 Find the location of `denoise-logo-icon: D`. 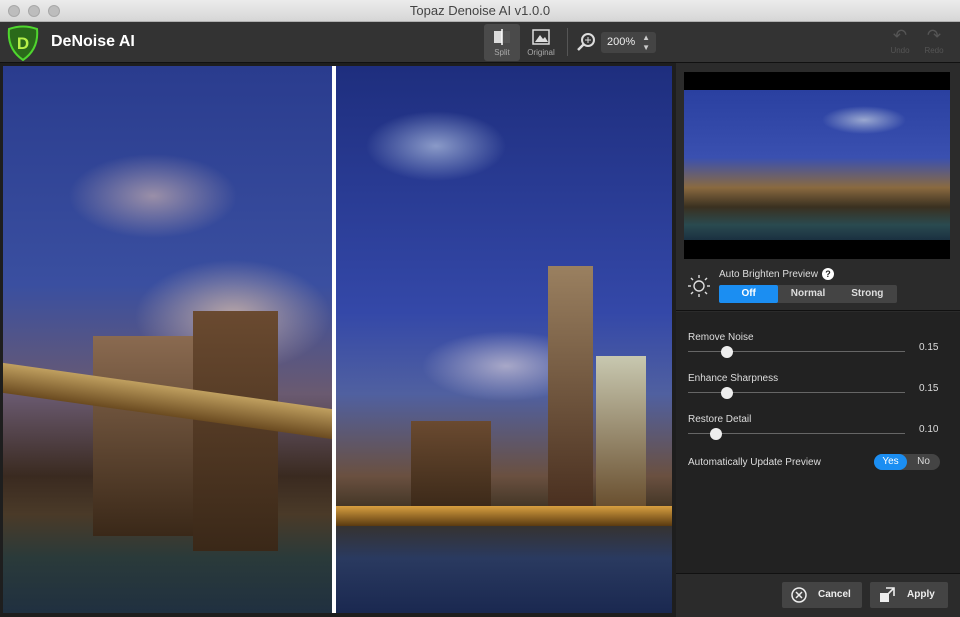

denoise-logo-icon: D is located at coordinates (23, 43).